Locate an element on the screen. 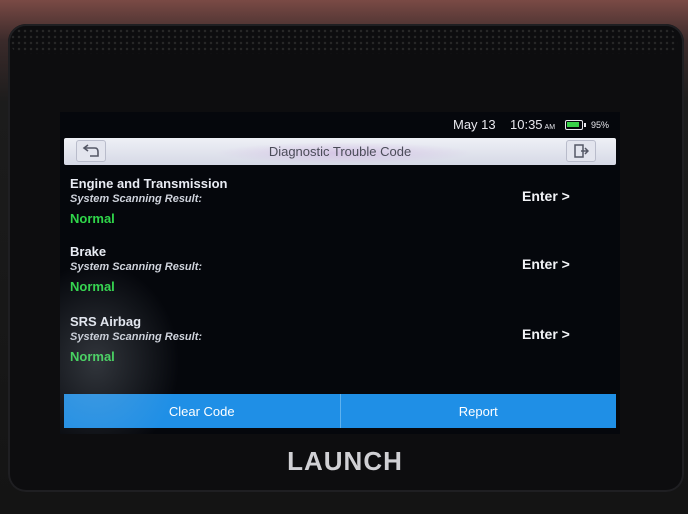  clear-code-button: Clear Code is located at coordinates (202, 411).